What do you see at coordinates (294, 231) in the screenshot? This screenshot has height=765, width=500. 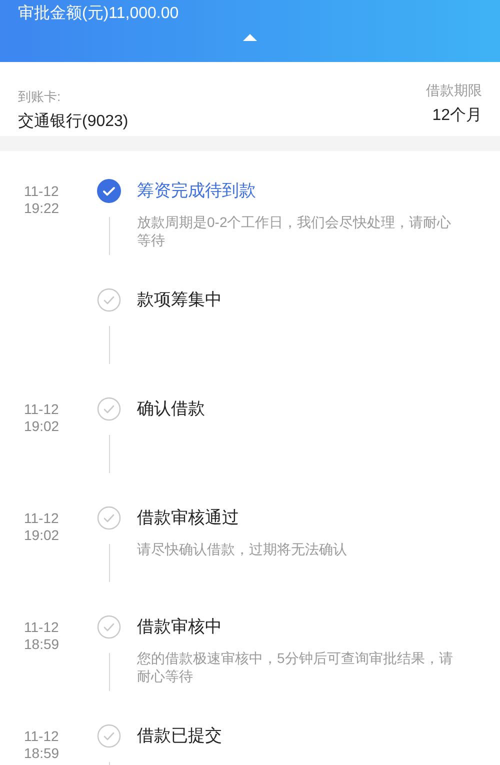 I see `event-description: 放款周期是0-2个工作日，我们会尽快处理，请耐心等待` at bounding box center [294, 231].